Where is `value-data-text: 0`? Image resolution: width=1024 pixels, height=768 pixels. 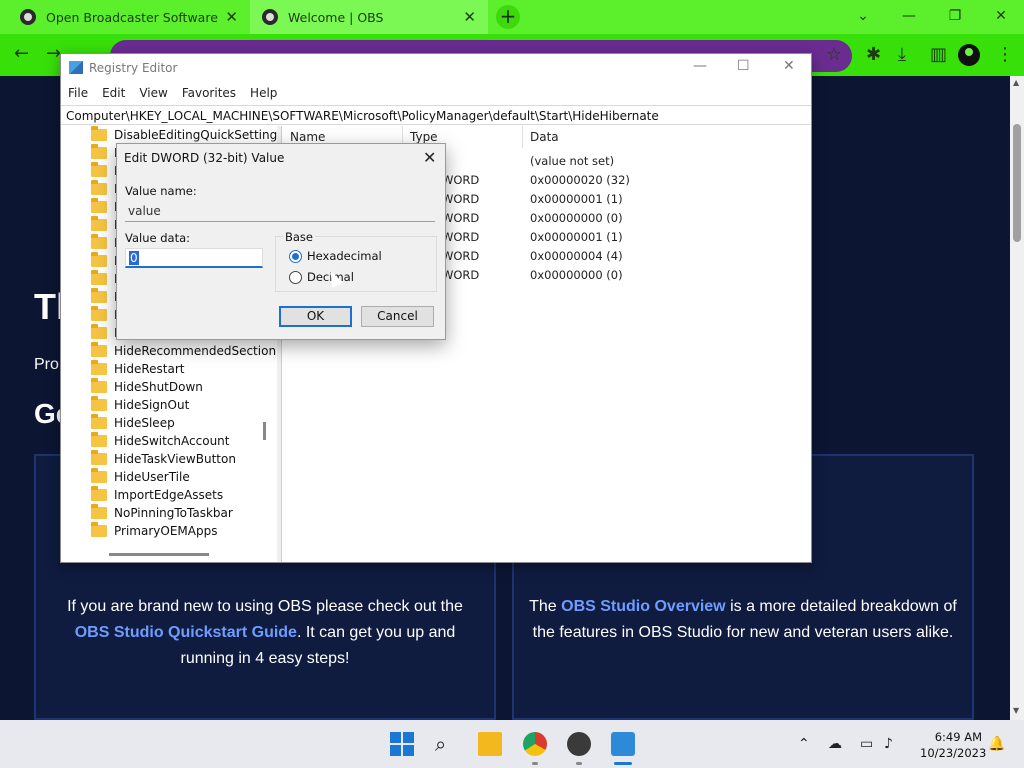 value-data-text: 0 is located at coordinates (134, 258).